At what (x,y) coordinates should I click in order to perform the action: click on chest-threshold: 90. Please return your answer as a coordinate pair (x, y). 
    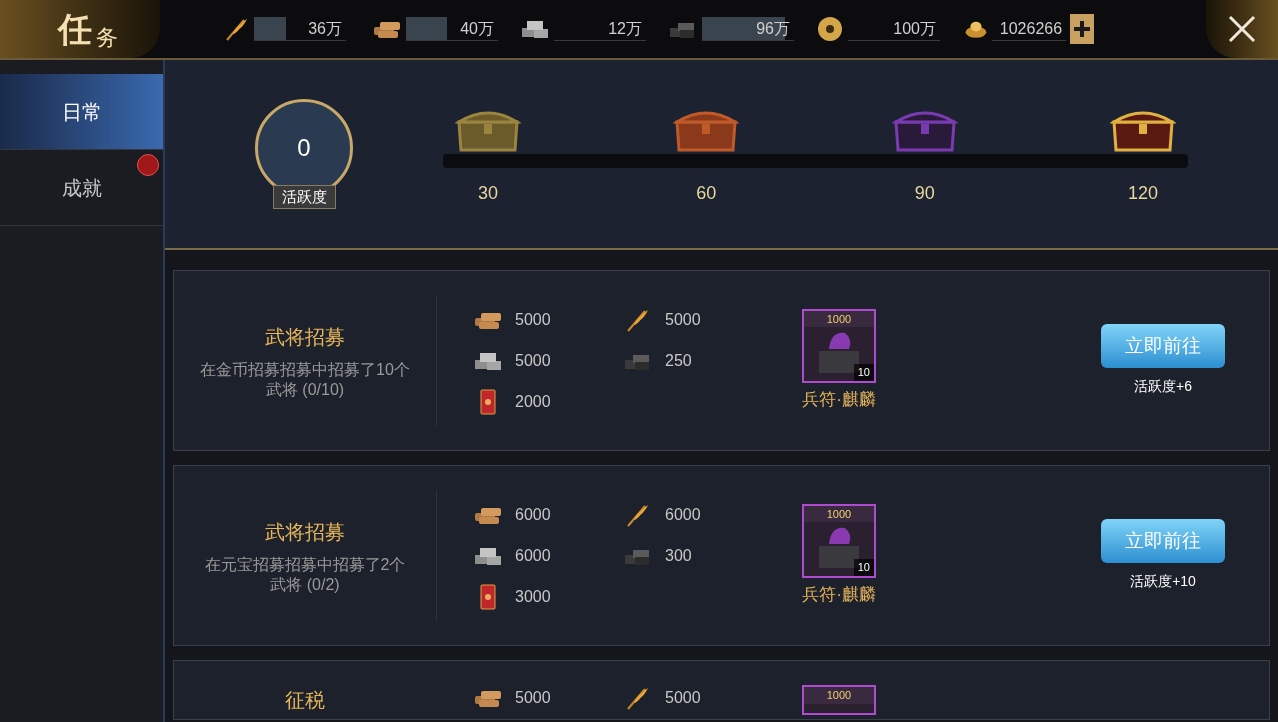
    Looking at the image, I should click on (924, 193).